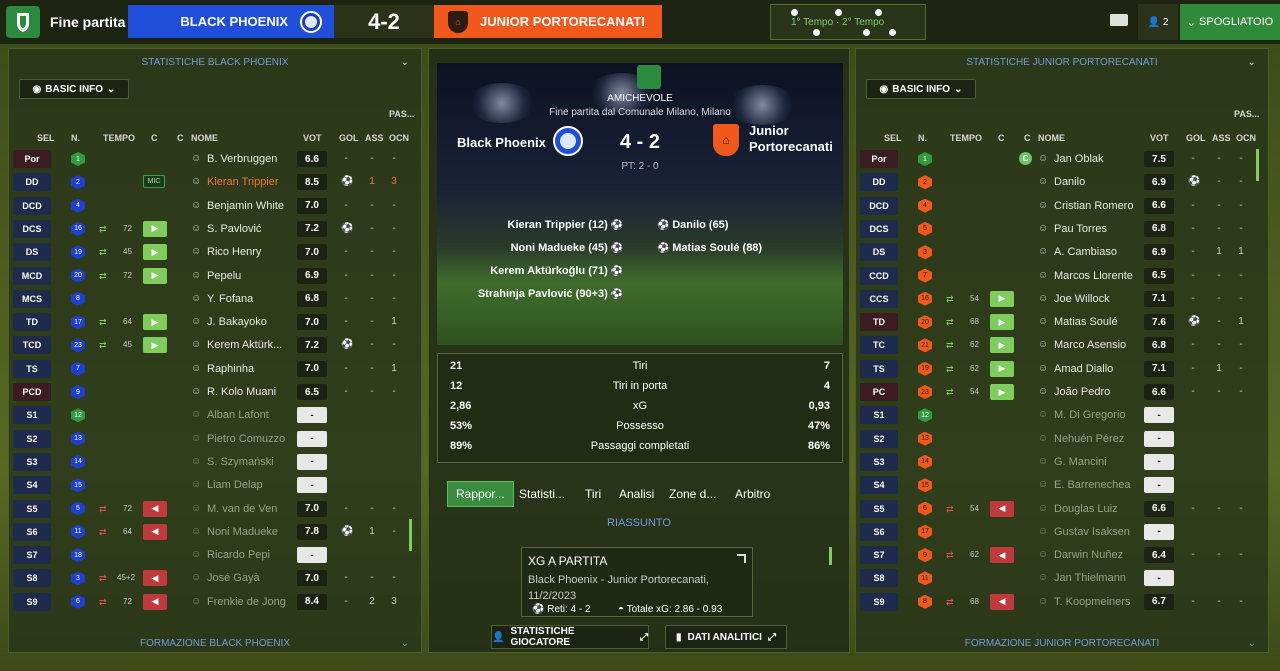 The height and width of the screenshot is (671, 1280). Describe the element at coordinates (1062, 509) in the screenshot. I see `table-row: S5 6 ⇄ 54 ◀ ☺ Douglas Luiz 6.6 - - -` at that location.